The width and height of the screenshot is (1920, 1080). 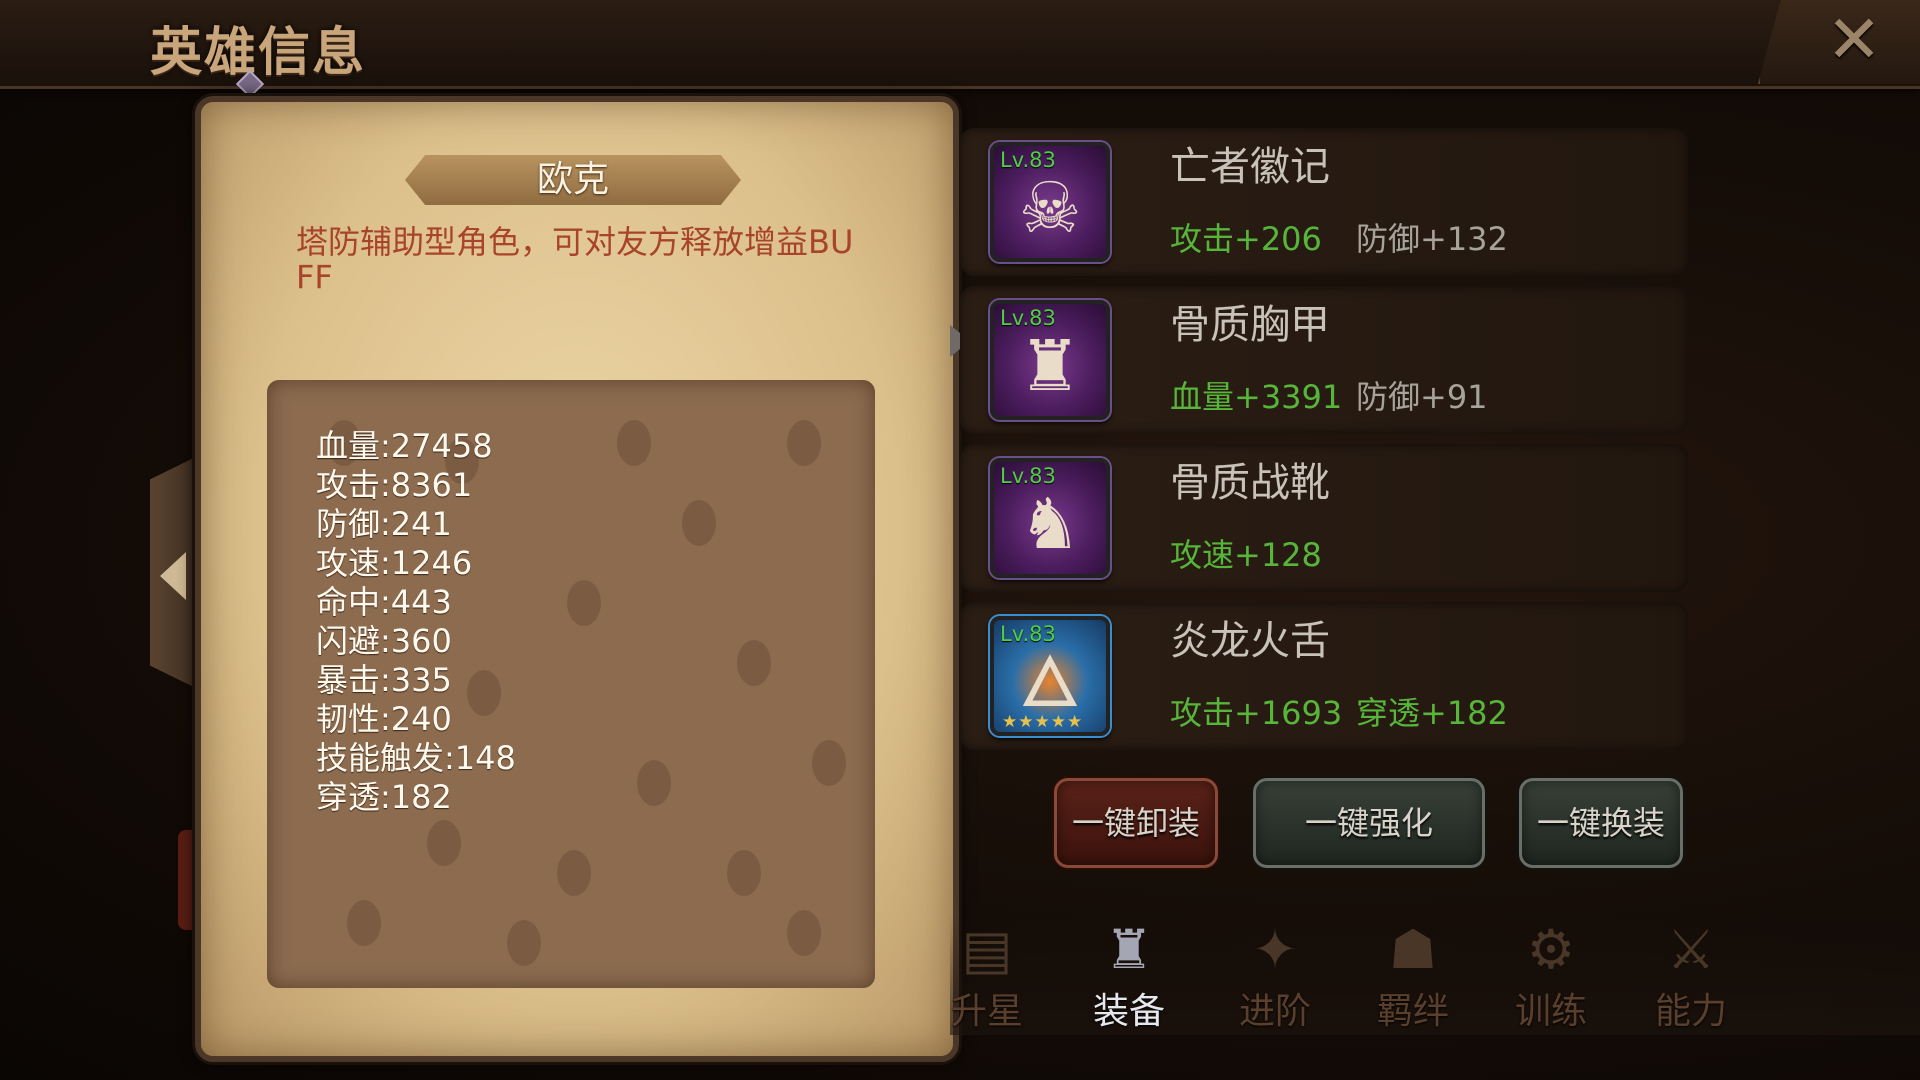 What do you see at coordinates (1432, 713) in the screenshot?
I see `equipment-stat-secondary: 穿透+182` at bounding box center [1432, 713].